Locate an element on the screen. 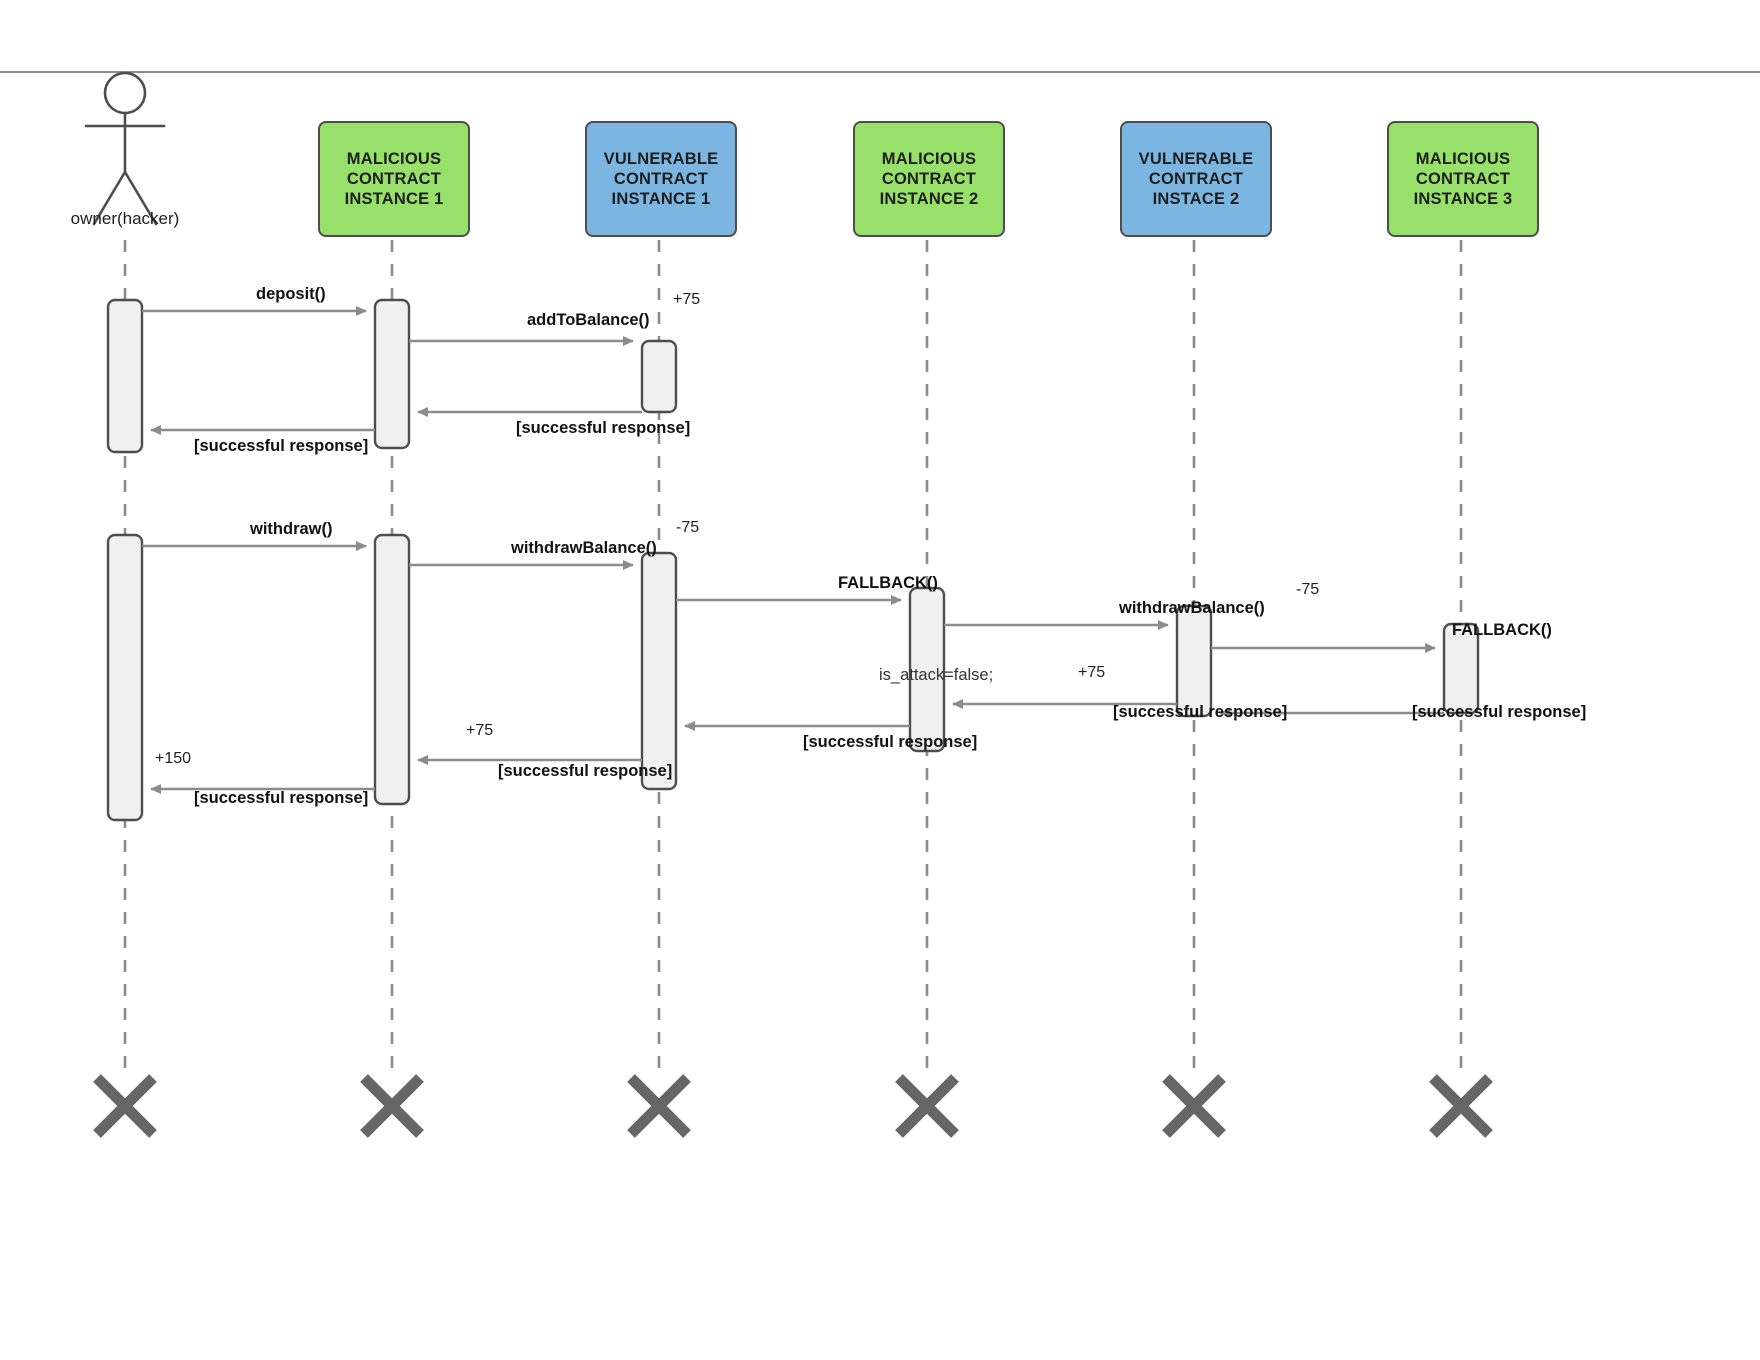  lifeline-header-vulnerable-contract-instance-1: VULNERABLE CONTRACT INSTANCE 1 is located at coordinates (661, 179).